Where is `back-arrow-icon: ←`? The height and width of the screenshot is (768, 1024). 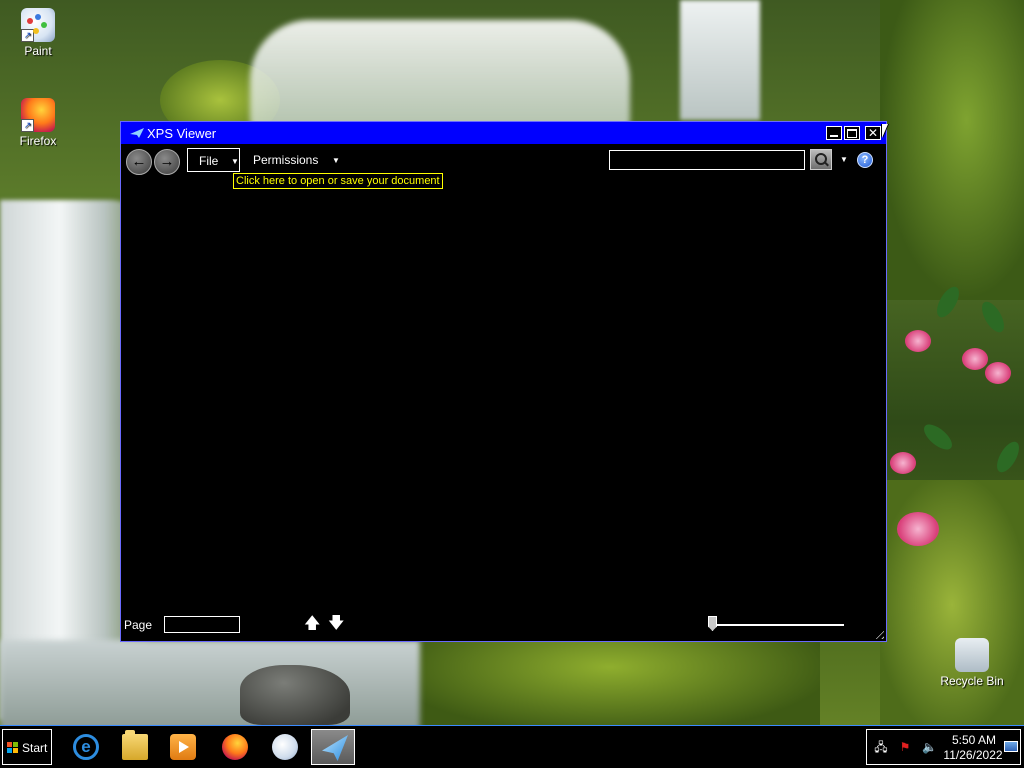
back-arrow-icon: ← is located at coordinates (139, 161).